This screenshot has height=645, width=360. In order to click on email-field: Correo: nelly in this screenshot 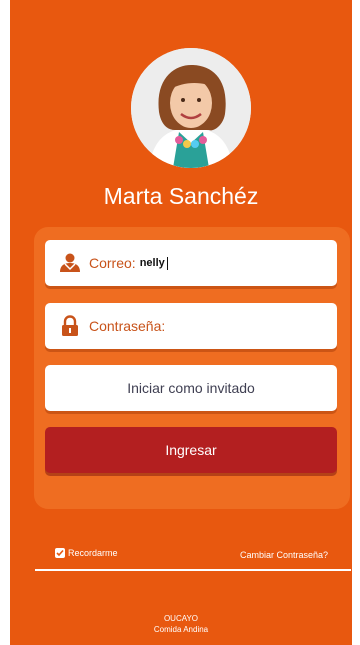, I will do `click(191, 263)`.